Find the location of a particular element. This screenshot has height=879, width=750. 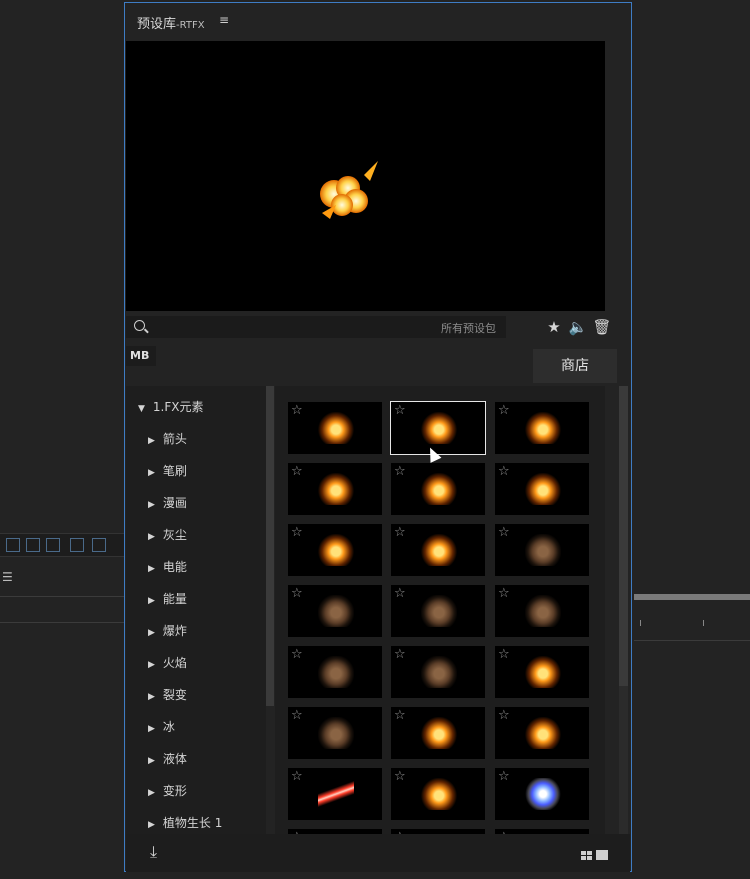

tree-item: ▶ 变形 is located at coordinates (167, 790).